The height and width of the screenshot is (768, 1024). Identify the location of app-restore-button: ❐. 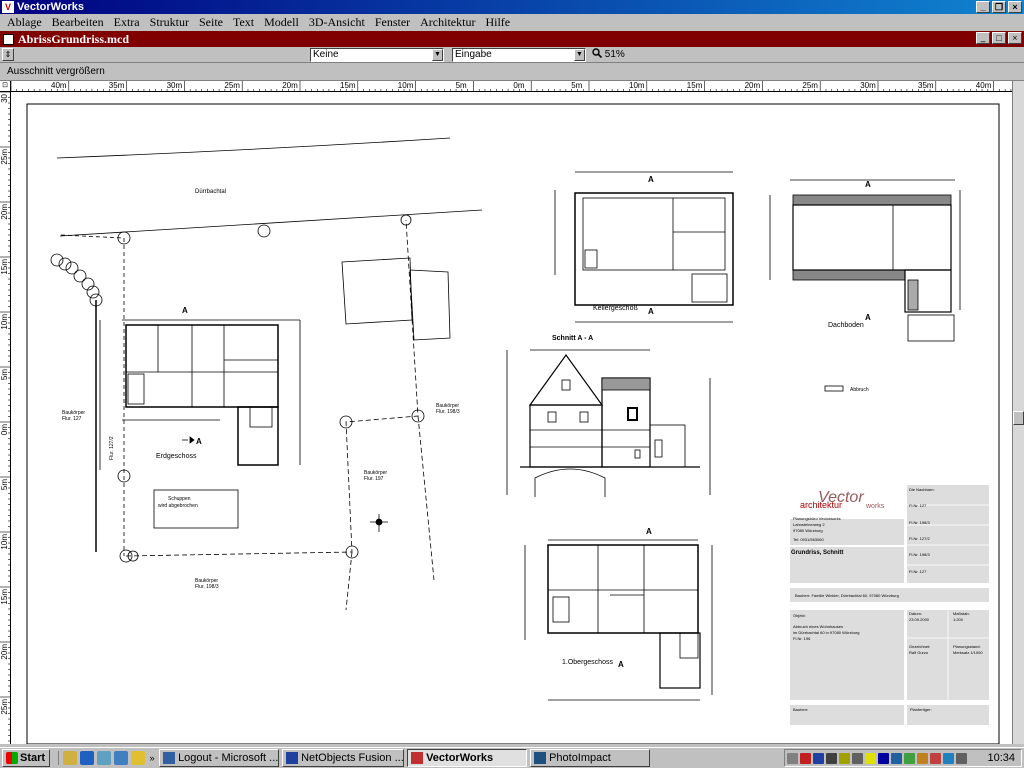
(999, 7).